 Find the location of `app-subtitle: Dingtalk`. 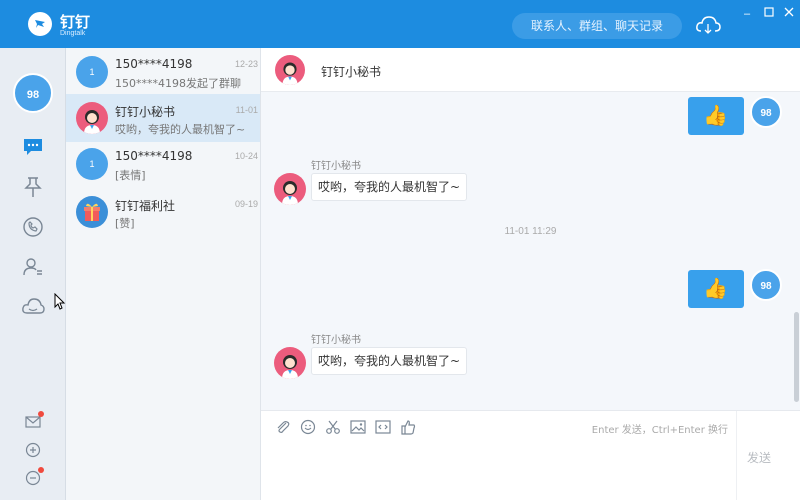

app-subtitle: Dingtalk is located at coordinates (73, 33).